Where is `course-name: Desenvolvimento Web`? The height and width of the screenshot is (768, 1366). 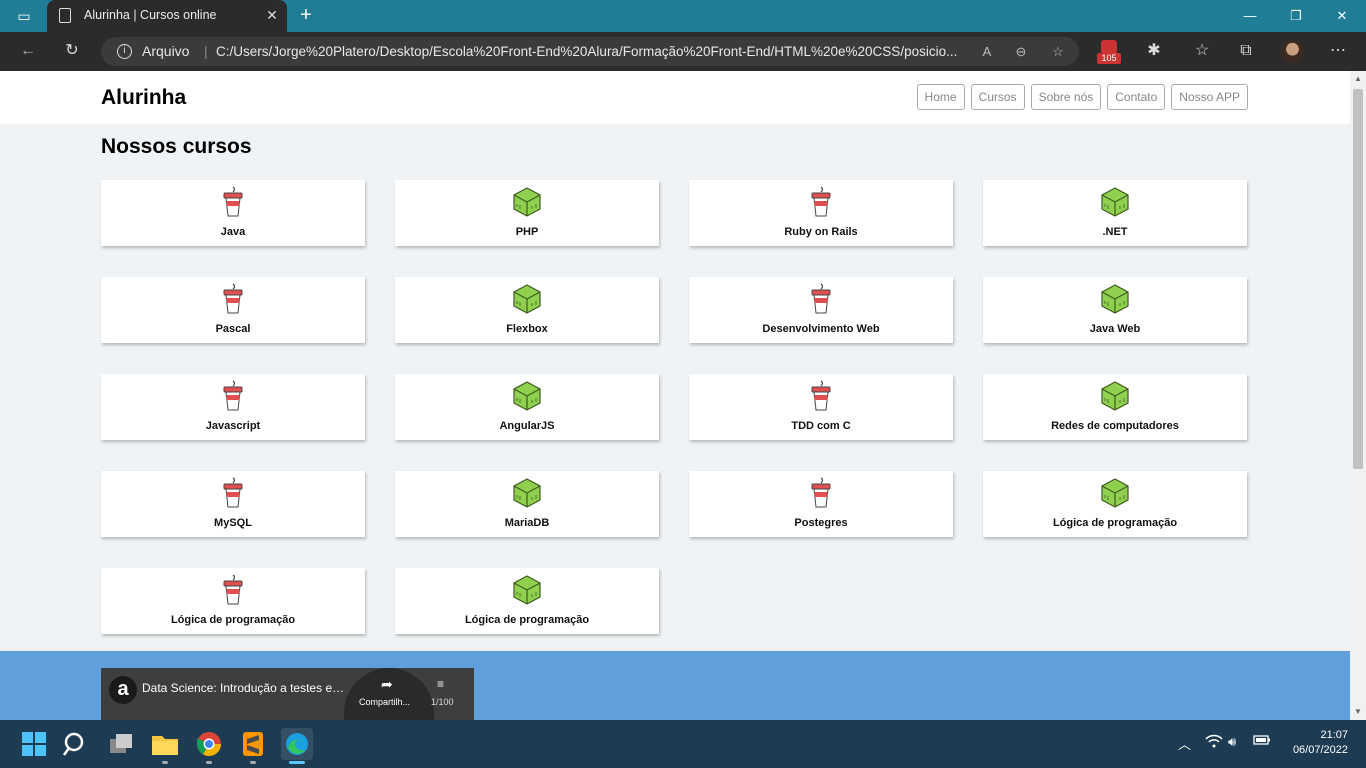 course-name: Desenvolvimento Web is located at coordinates (821, 329).